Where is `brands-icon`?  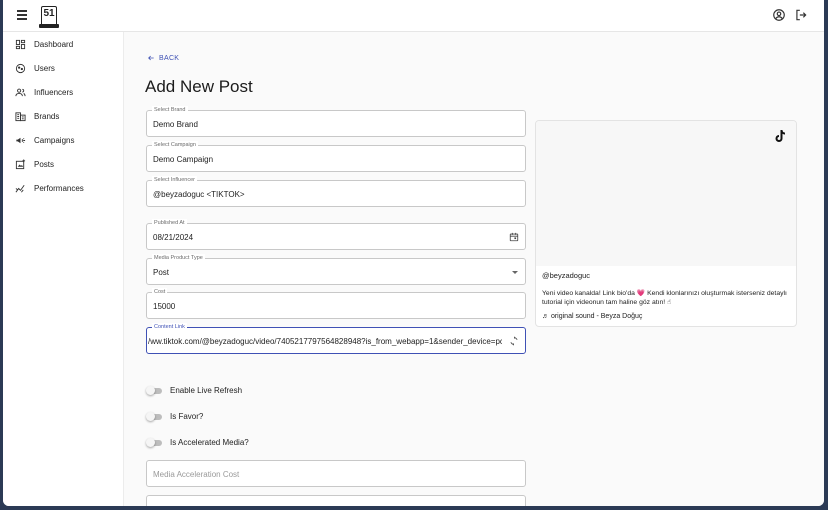
brands-icon is located at coordinates (20, 116).